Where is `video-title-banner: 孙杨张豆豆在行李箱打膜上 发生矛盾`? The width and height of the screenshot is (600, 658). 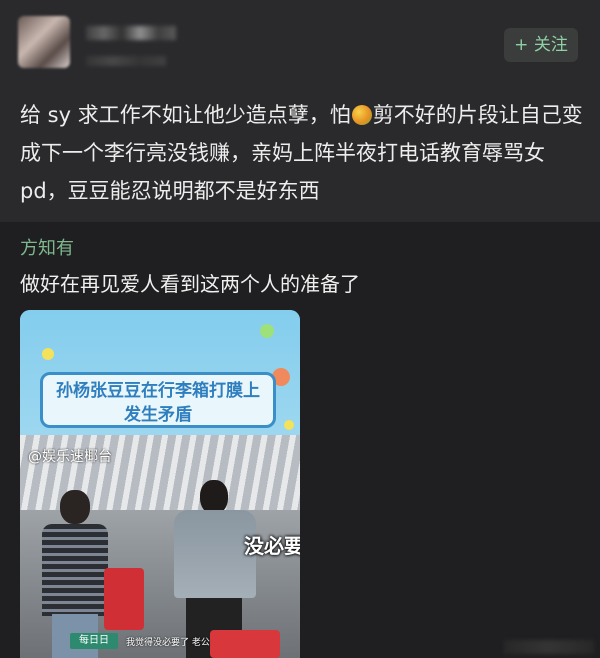 video-title-banner: 孙杨张豆豆在行李箱打膜上 发生矛盾 is located at coordinates (158, 400).